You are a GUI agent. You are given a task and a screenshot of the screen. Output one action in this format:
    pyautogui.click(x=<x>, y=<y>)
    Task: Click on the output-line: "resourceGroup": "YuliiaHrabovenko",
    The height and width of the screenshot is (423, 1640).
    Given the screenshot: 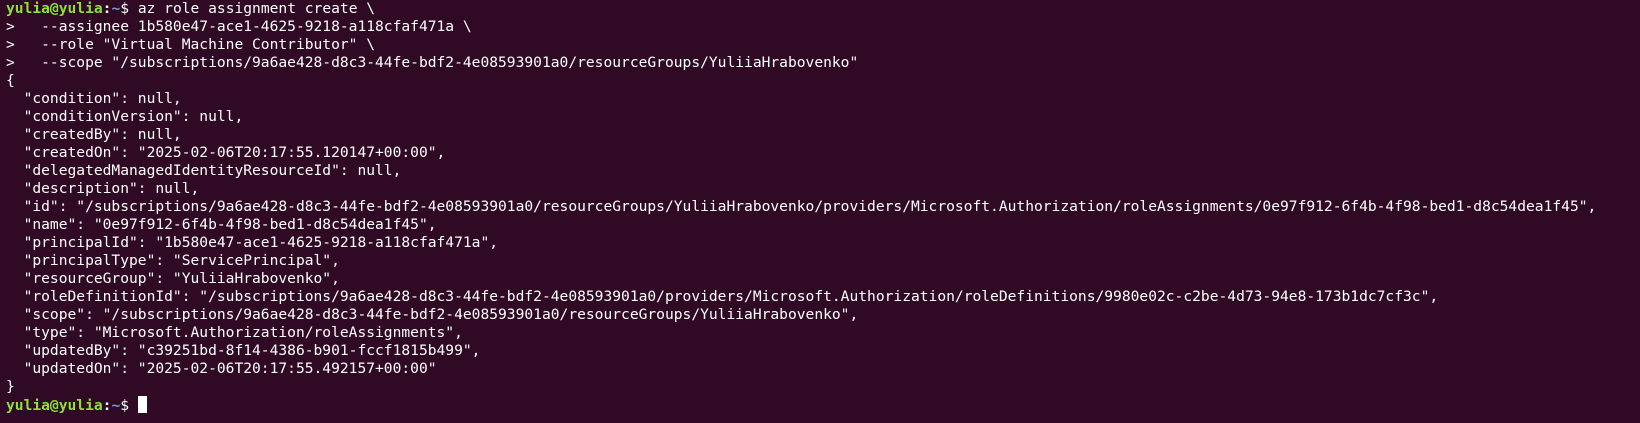 What is the action you would take?
    pyautogui.click(x=173, y=278)
    